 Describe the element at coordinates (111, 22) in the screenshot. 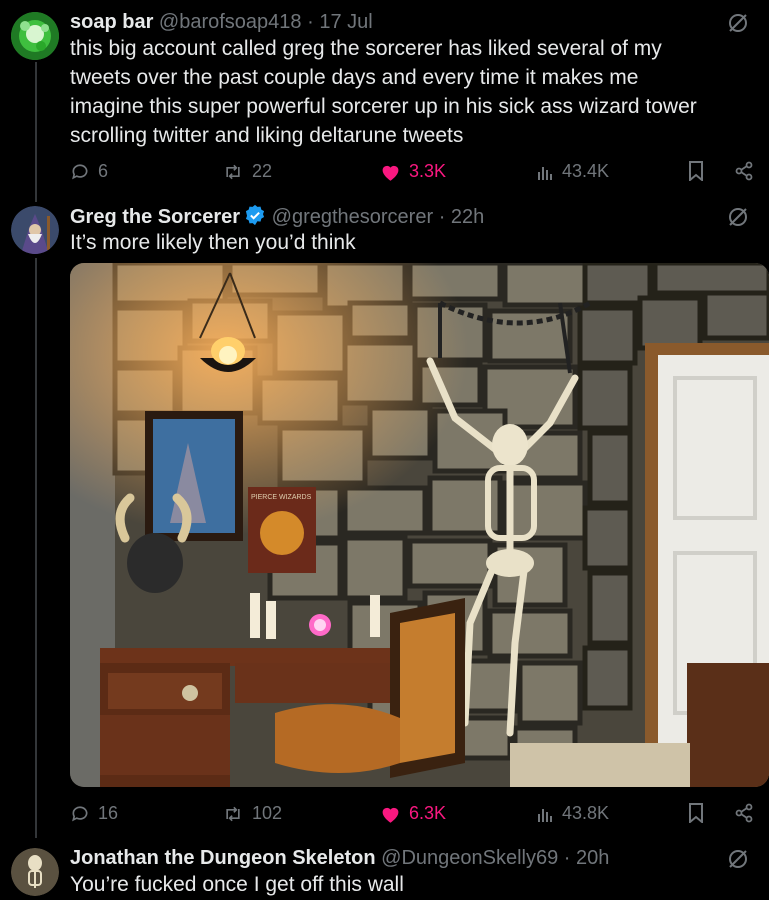

I see `display-name: soap bar` at that location.